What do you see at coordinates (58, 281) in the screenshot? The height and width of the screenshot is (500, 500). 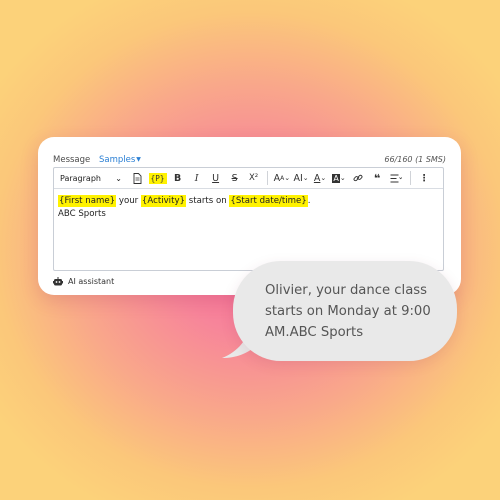 I see `robot-icon` at bounding box center [58, 281].